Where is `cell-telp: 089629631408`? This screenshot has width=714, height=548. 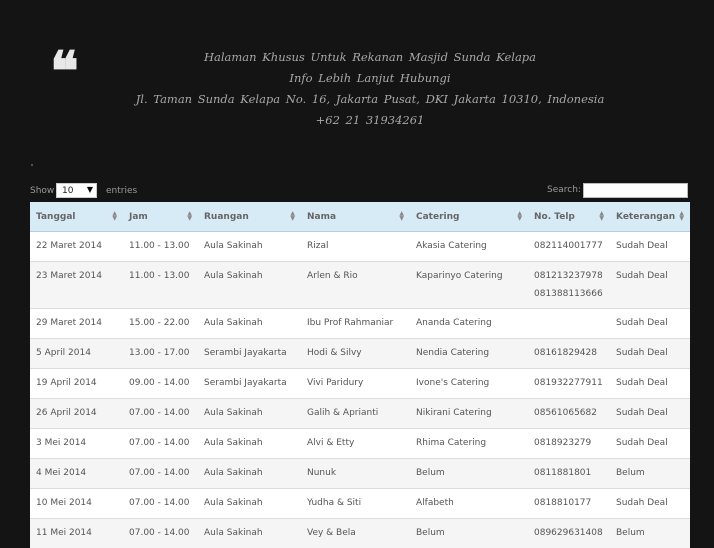
cell-telp: 089629631408 is located at coordinates (569, 533).